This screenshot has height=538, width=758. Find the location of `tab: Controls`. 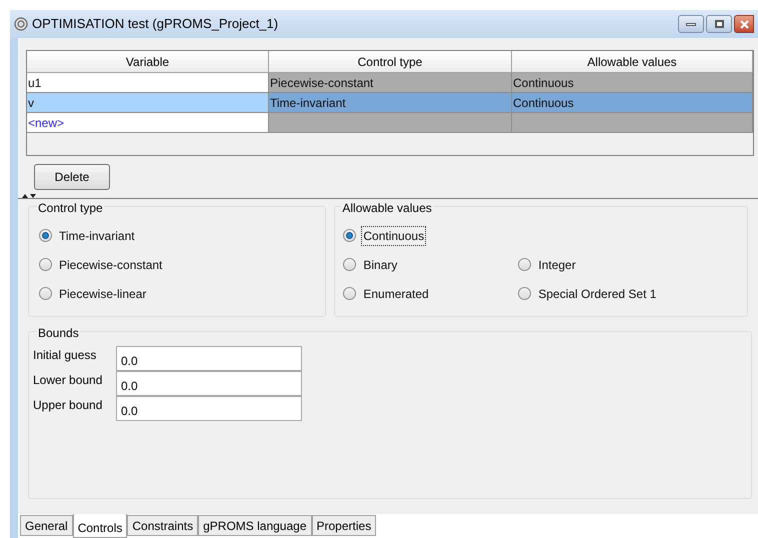

tab: Controls is located at coordinates (100, 526).